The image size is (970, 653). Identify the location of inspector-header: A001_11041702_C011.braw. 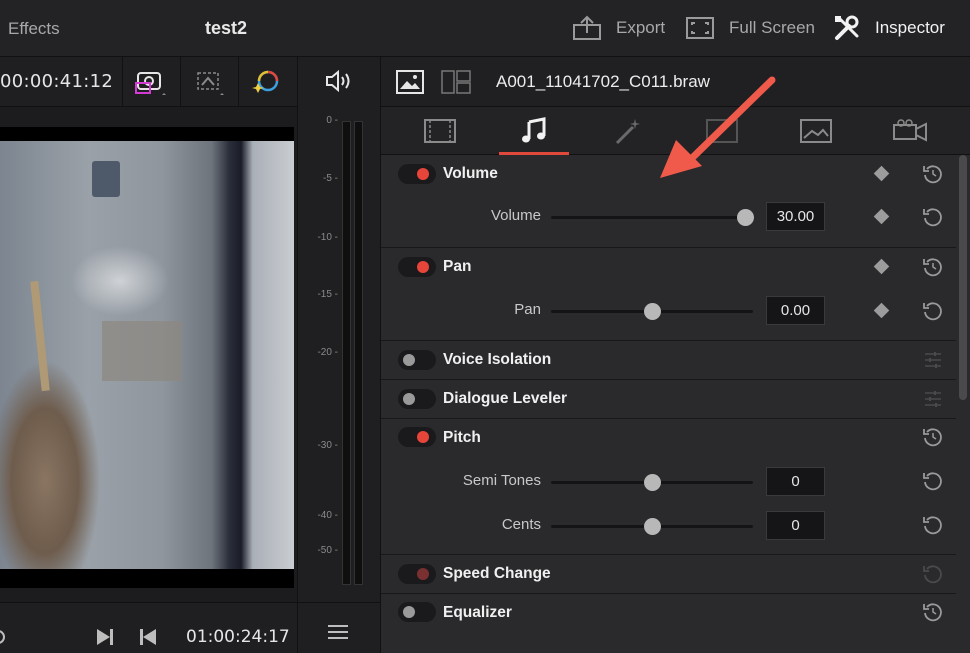
(675, 82).